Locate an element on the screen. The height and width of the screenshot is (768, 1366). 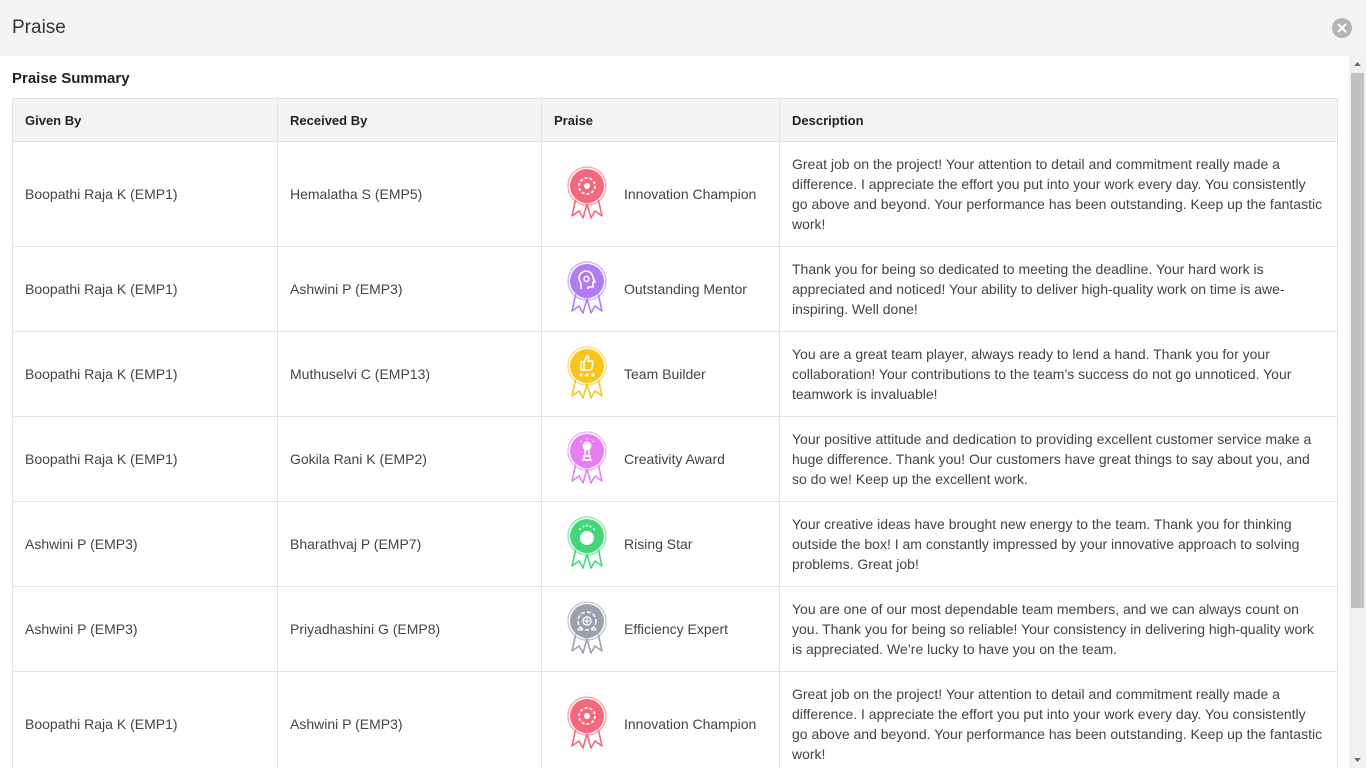
efficiency-gears-icon is located at coordinates (587, 627).